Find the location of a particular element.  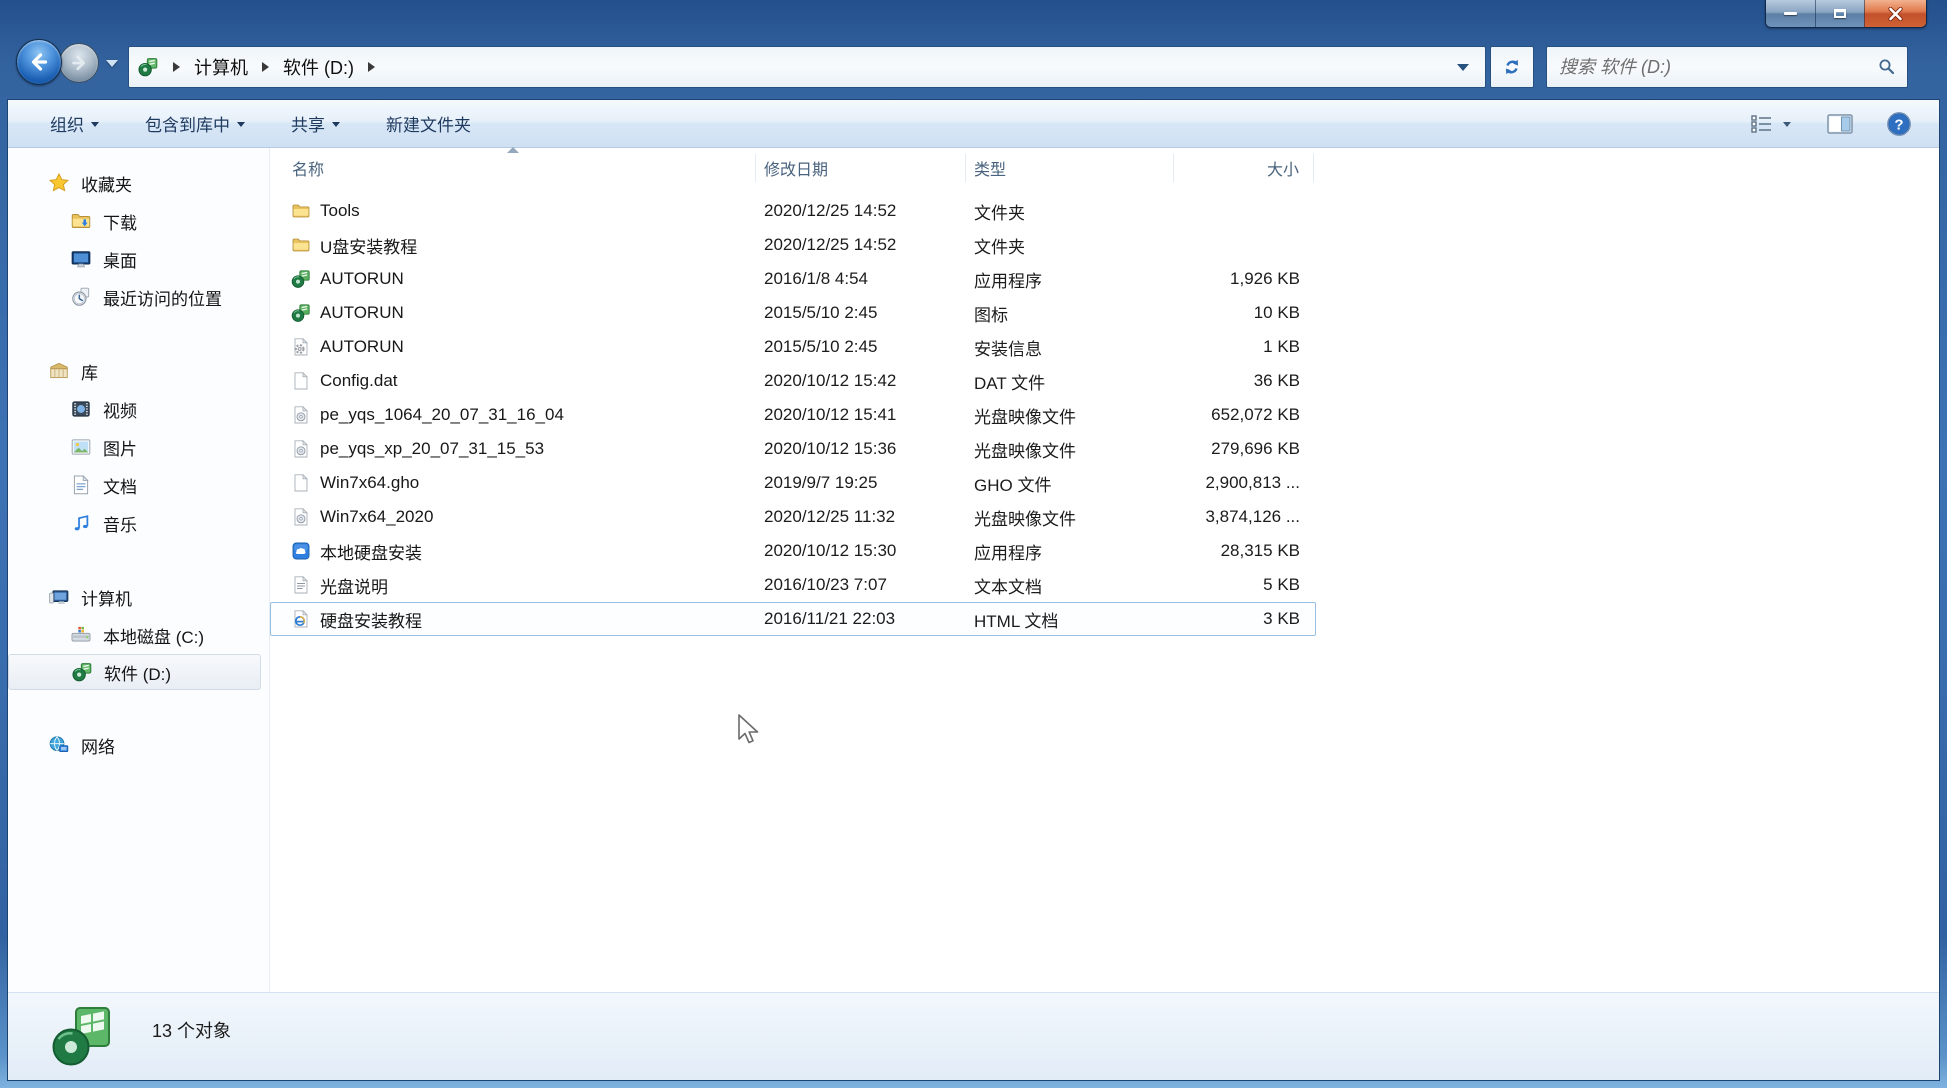

share-button: 共享 is located at coordinates (315, 123).